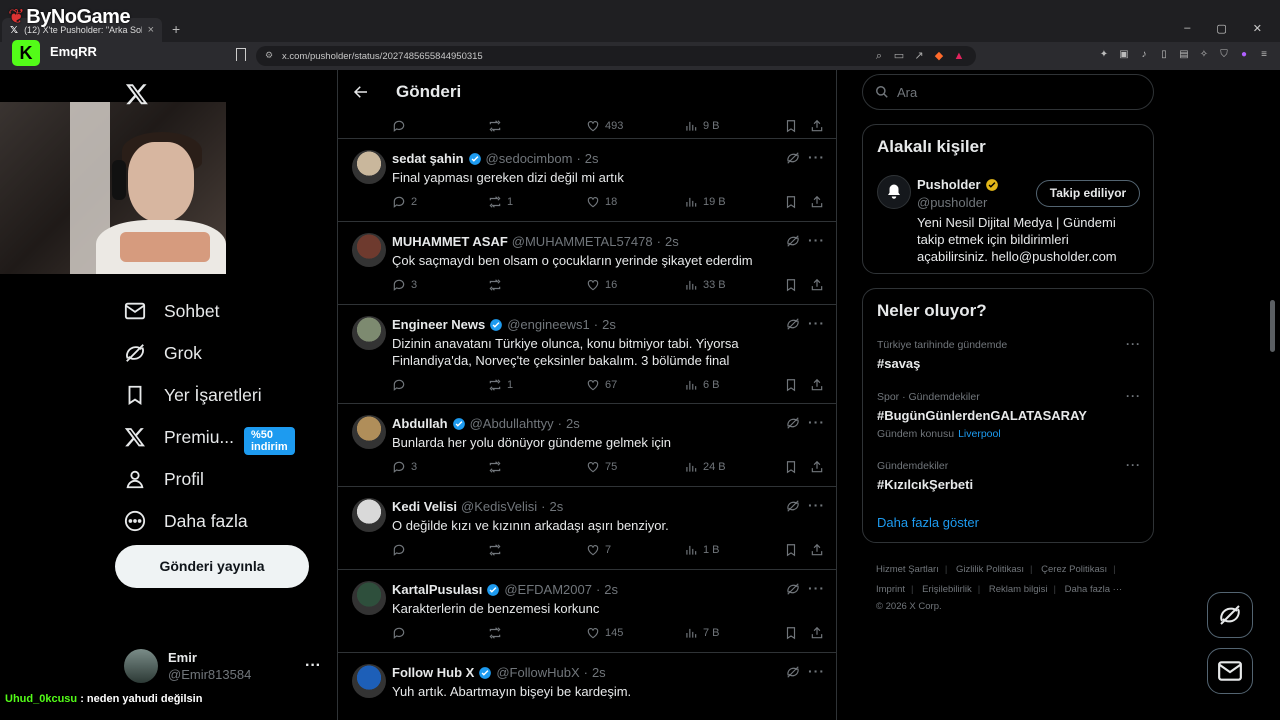 Image resolution: width=1280 pixels, height=720 pixels. What do you see at coordinates (212, 566) in the screenshot?
I see `post-button: Gönderi yayınla` at bounding box center [212, 566].